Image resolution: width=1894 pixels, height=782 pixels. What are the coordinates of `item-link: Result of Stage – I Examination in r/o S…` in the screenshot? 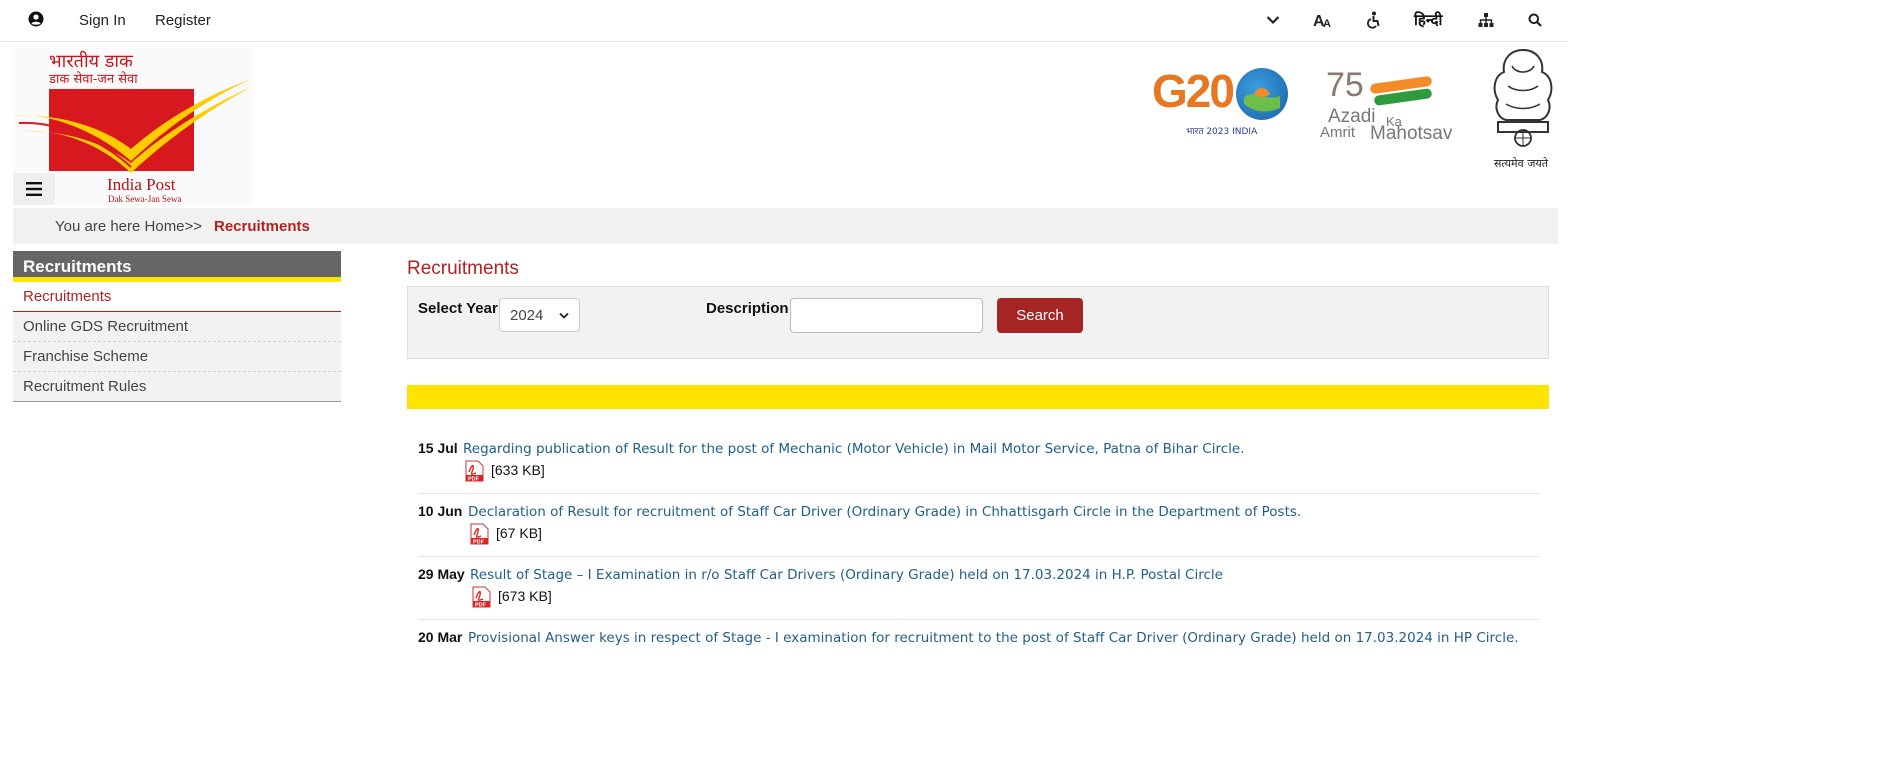 It's located at (846, 575).